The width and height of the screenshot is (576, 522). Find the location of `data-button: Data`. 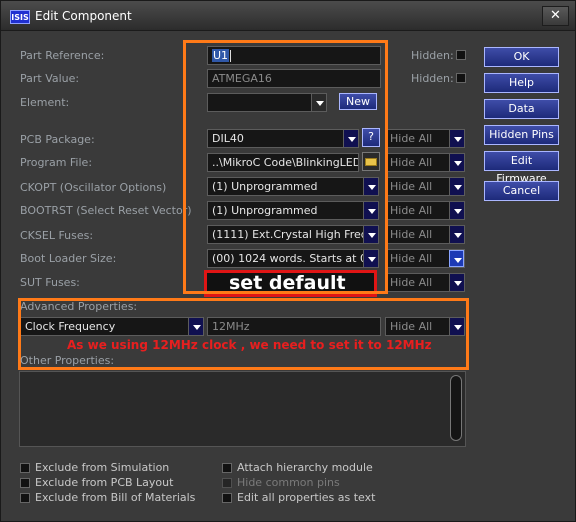

data-button: Data is located at coordinates (521, 109).